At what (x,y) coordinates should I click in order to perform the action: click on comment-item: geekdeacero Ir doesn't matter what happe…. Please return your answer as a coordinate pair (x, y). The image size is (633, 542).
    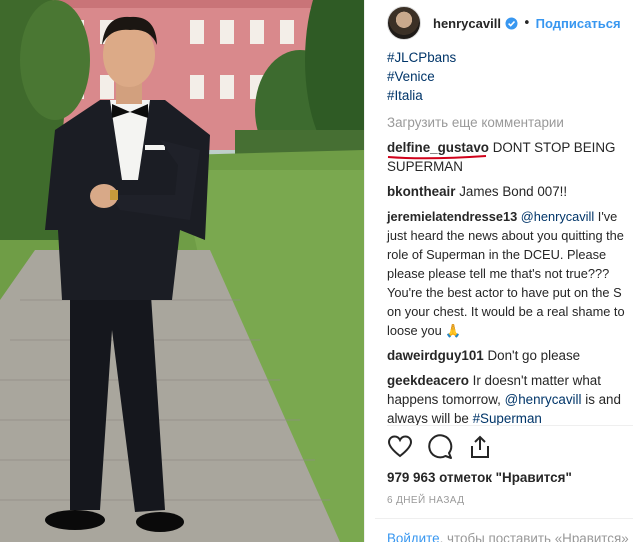
    Looking at the image, I should click on (510, 399).